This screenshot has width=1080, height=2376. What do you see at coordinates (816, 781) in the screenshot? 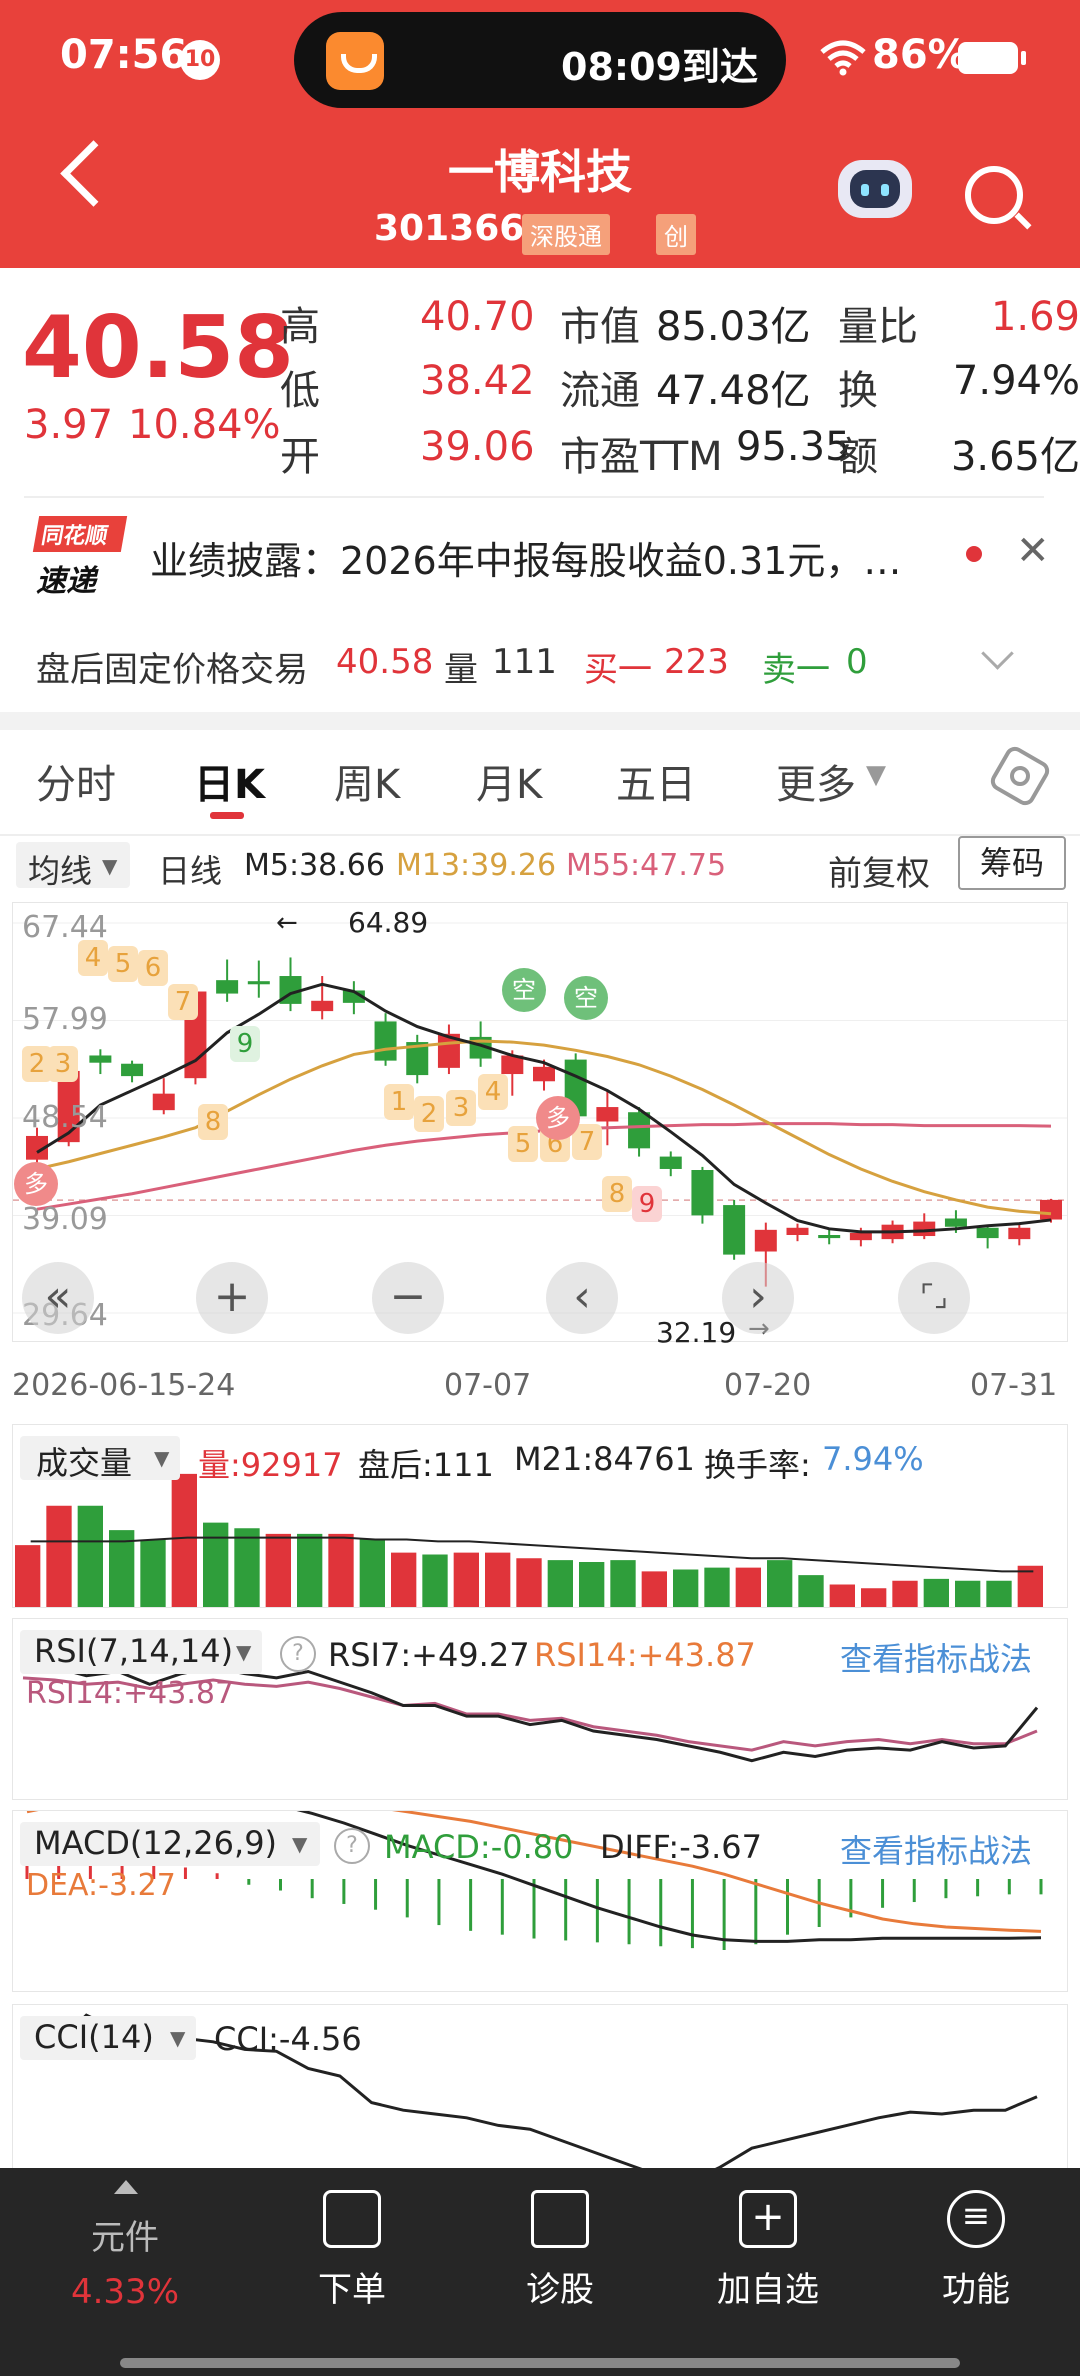
I see `tab-more: 更多` at bounding box center [816, 781].